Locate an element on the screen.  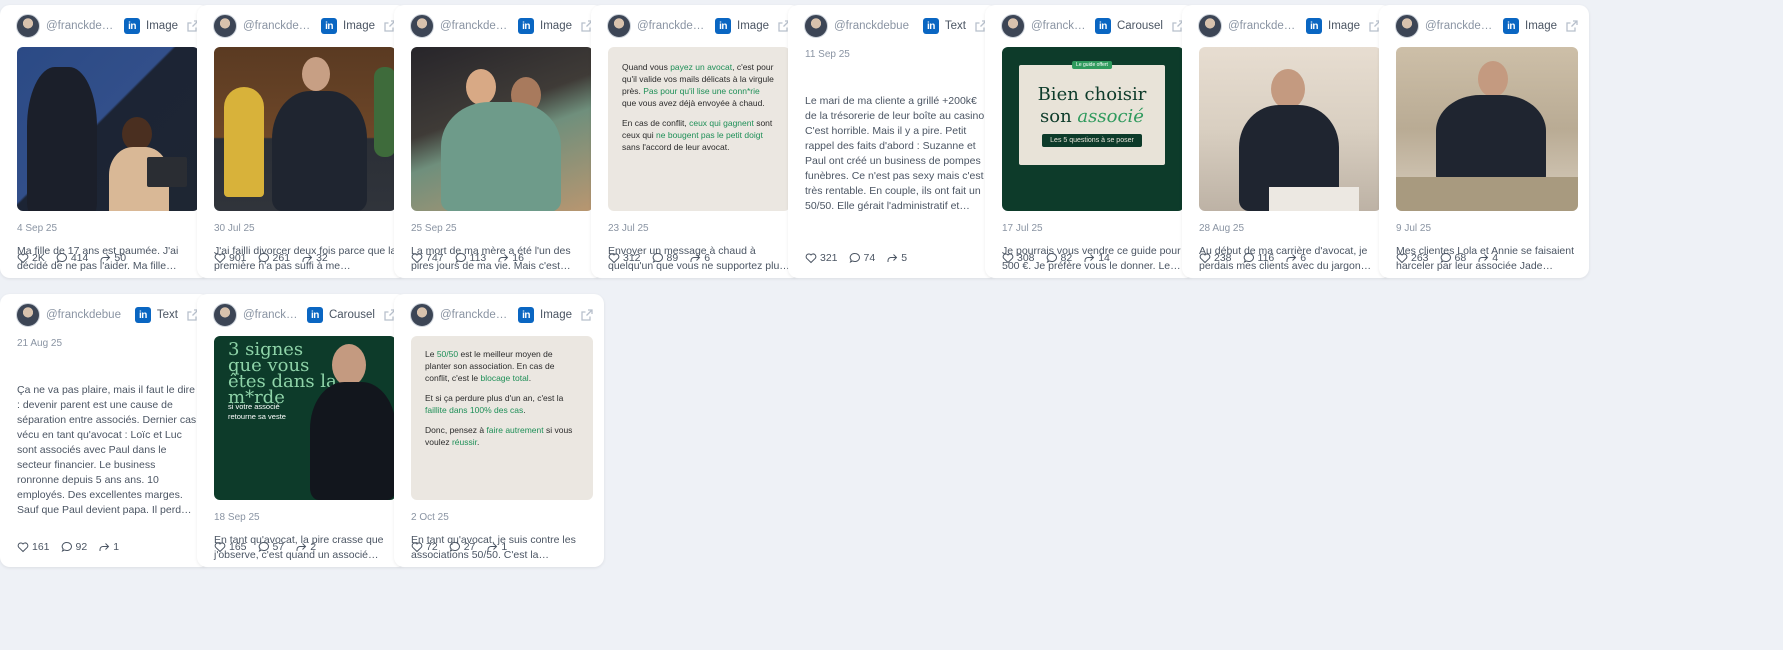
shares-stat: 4 is located at coordinates (1487, 258).